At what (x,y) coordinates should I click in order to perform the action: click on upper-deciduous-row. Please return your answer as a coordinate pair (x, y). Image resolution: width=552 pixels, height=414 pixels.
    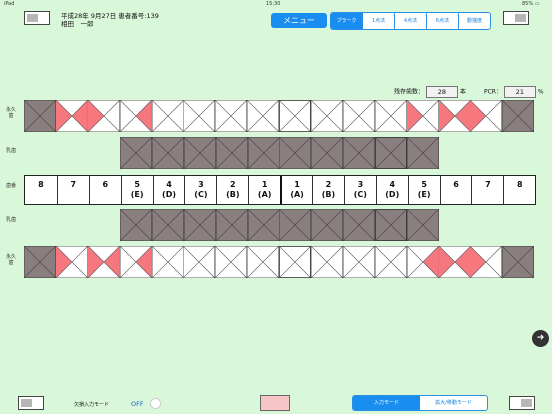
    Looking at the image, I should click on (279, 153).